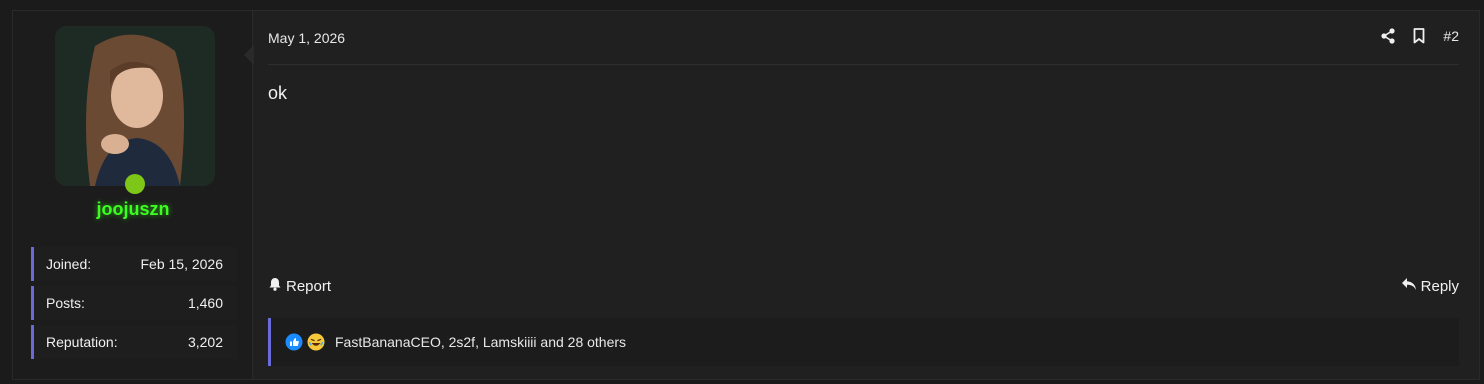 The height and width of the screenshot is (384, 1484). I want to click on avatar, so click(135, 106).